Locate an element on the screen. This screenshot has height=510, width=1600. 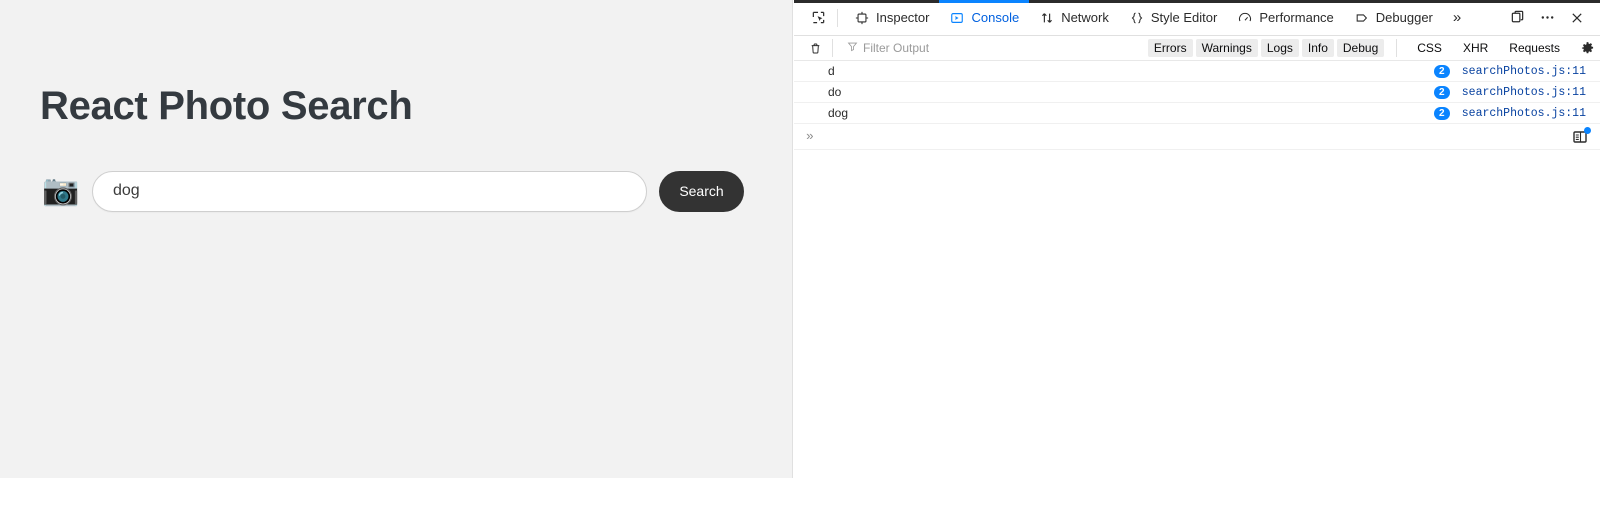
tab-style-editor: Style Editor is located at coordinates (1173, 17).